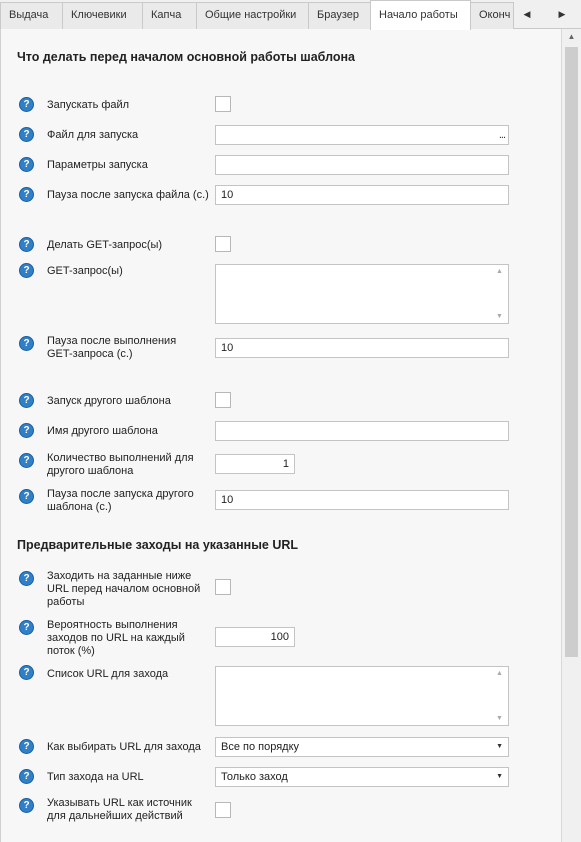  Describe the element at coordinates (85, 271) in the screenshot. I see `get-label: GET-запрос(ы)` at that location.